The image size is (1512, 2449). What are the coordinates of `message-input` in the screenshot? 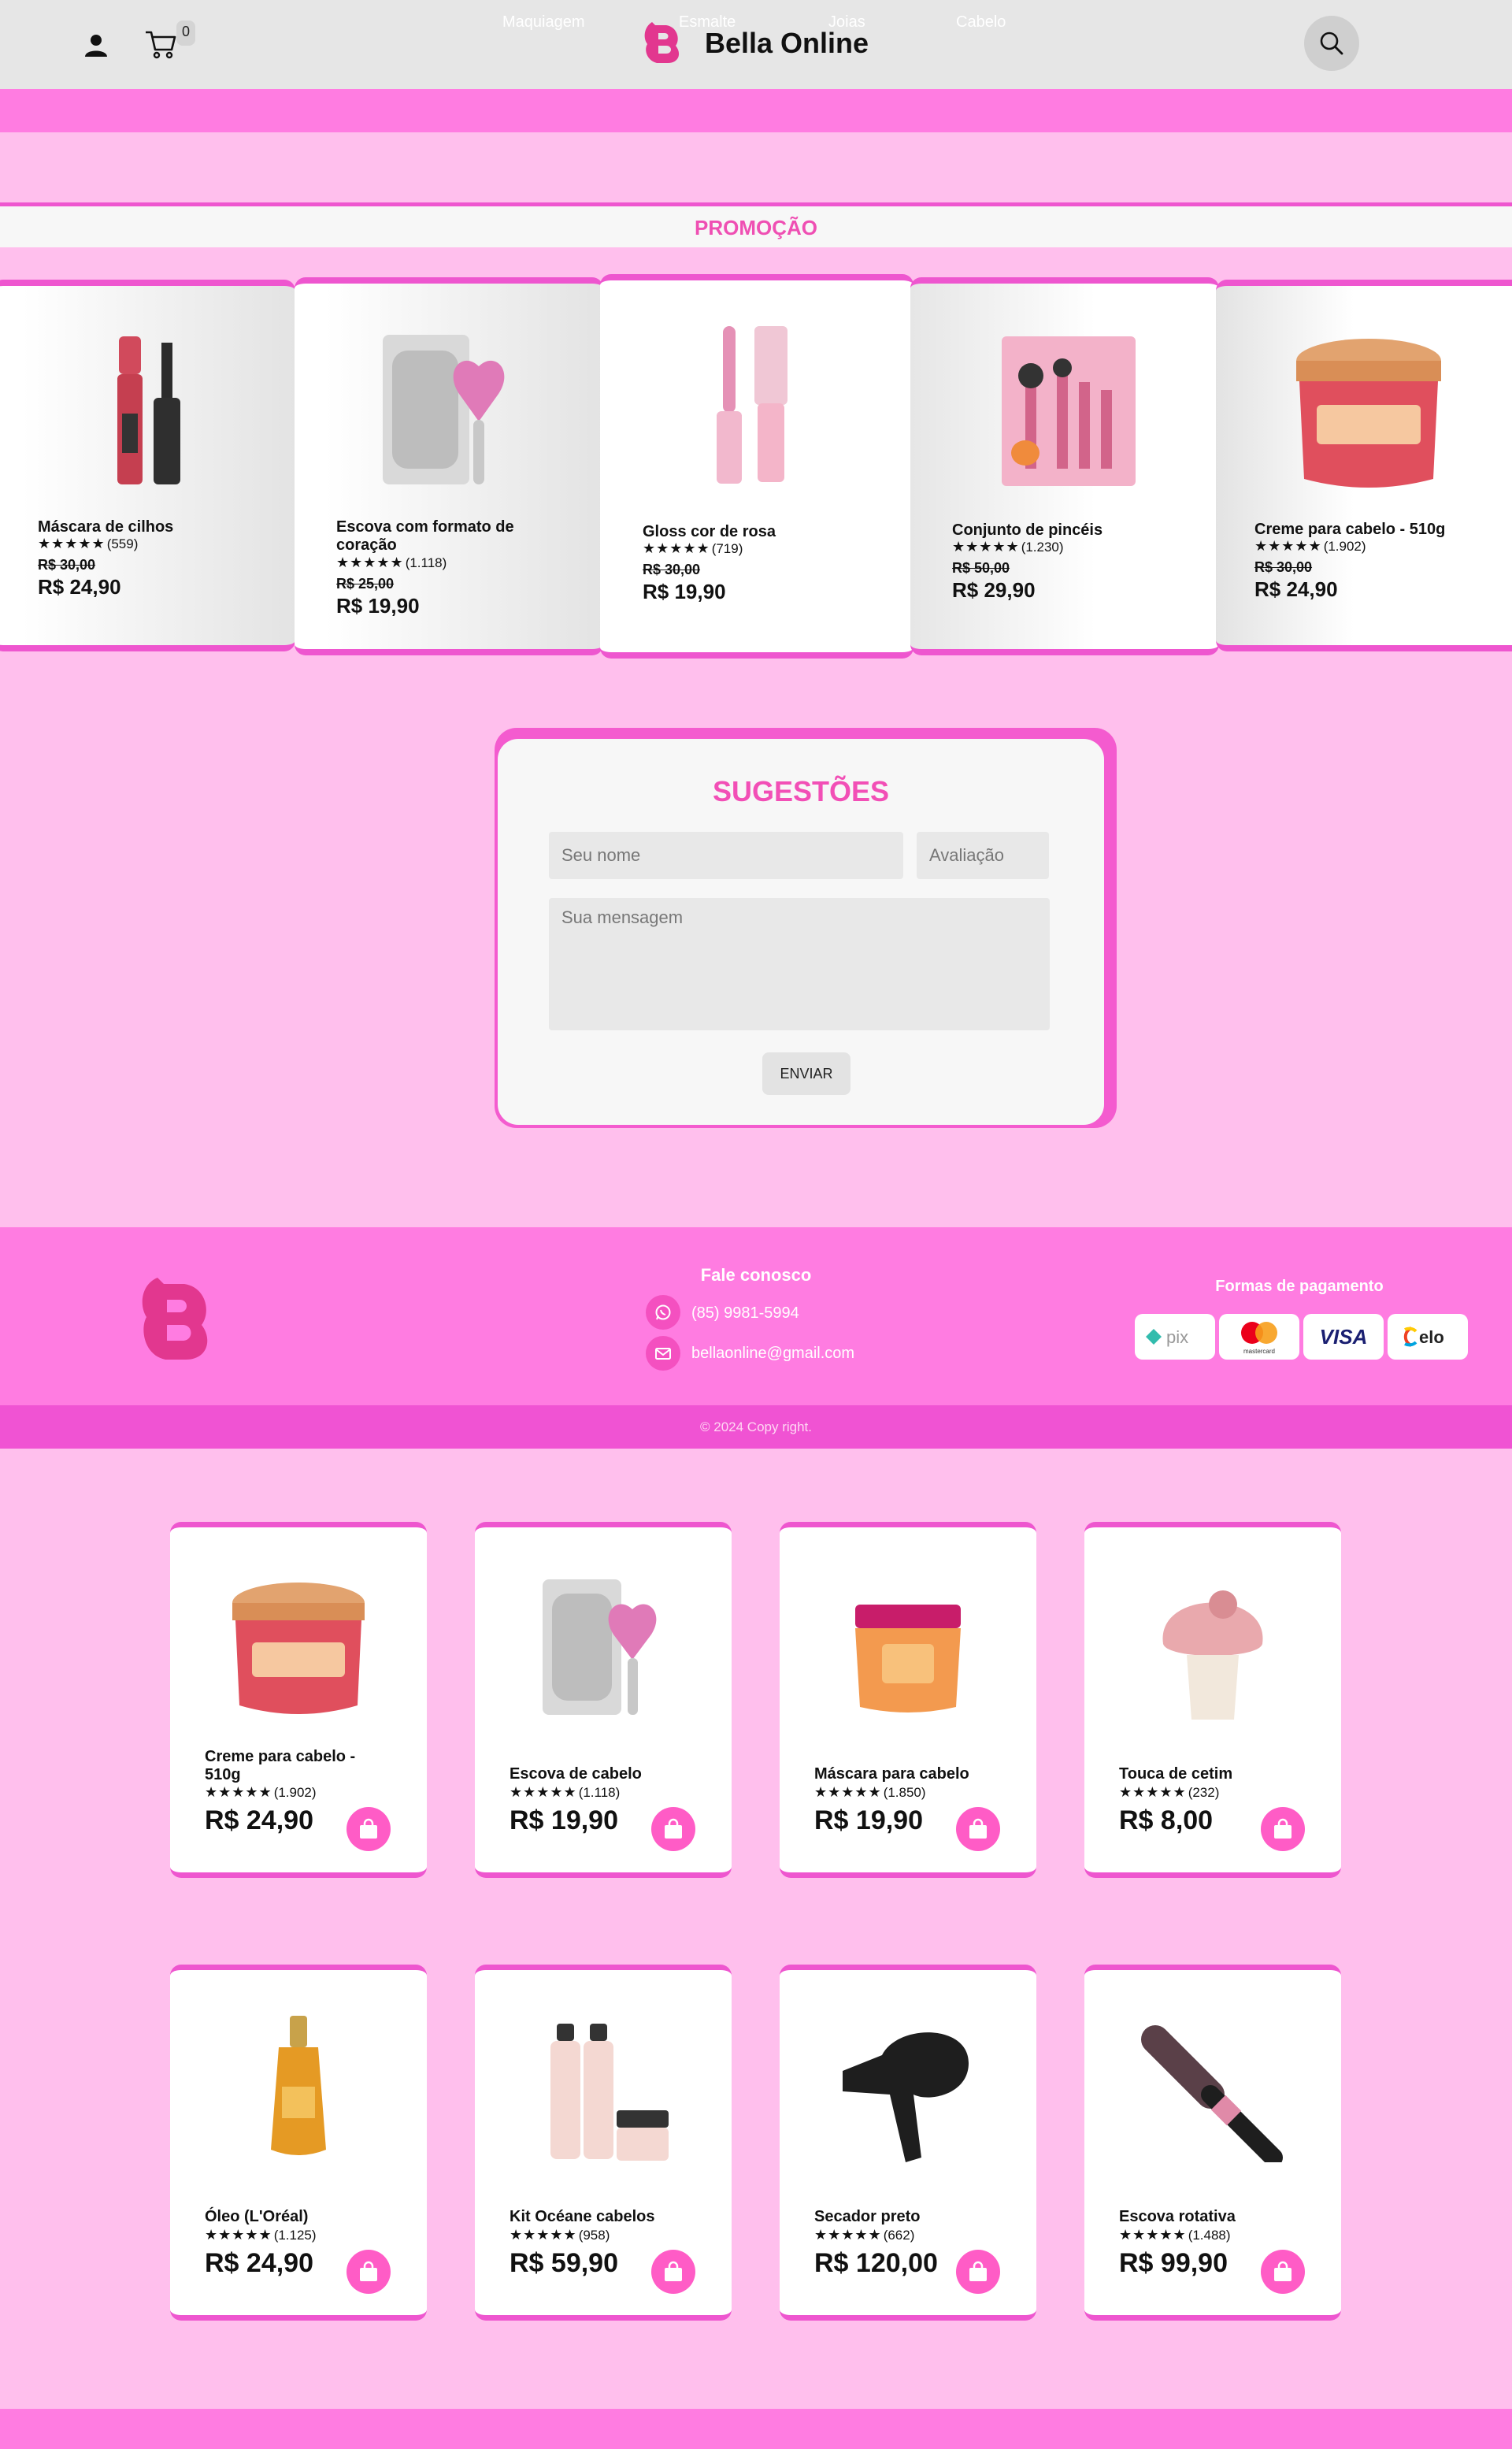 It's located at (799, 964).